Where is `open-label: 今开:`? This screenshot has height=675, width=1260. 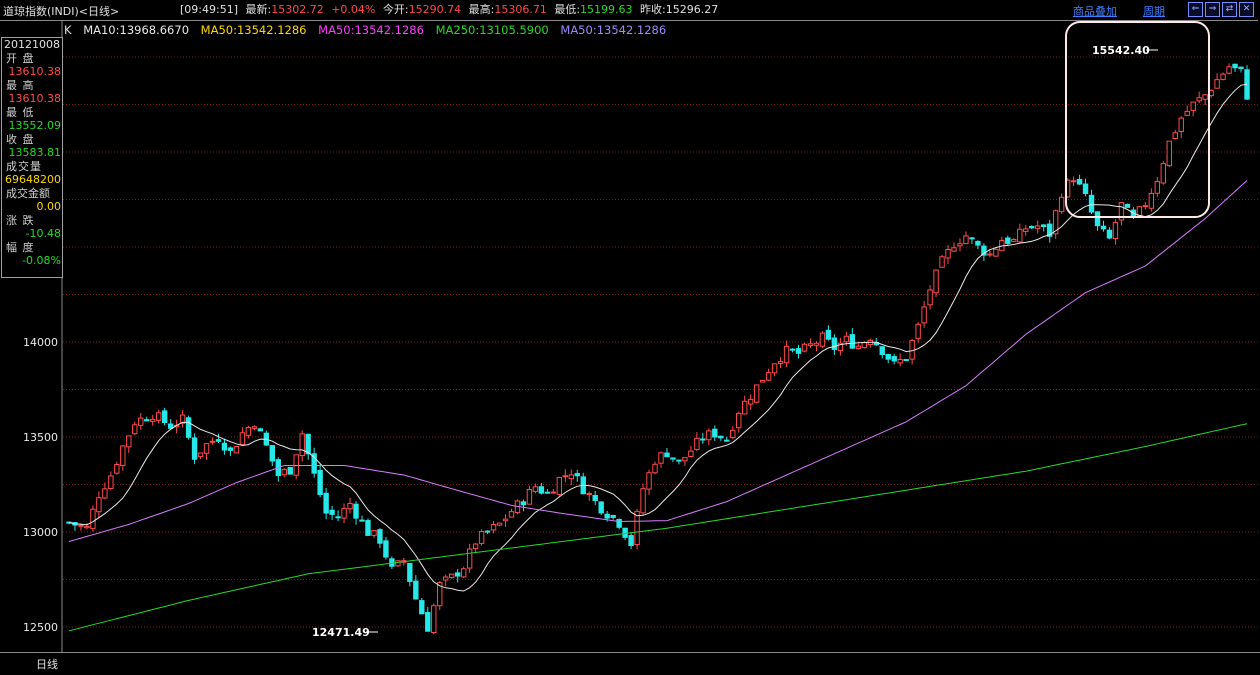
open-label: 今开: is located at coordinates (395, 9).